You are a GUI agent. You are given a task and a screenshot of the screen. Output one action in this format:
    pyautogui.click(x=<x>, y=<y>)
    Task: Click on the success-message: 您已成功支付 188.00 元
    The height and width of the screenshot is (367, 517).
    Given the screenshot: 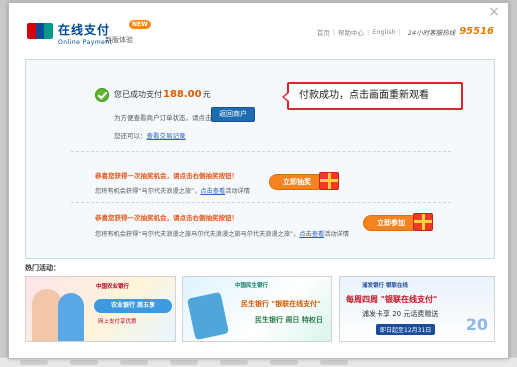 What is the action you would take?
    pyautogui.click(x=162, y=94)
    